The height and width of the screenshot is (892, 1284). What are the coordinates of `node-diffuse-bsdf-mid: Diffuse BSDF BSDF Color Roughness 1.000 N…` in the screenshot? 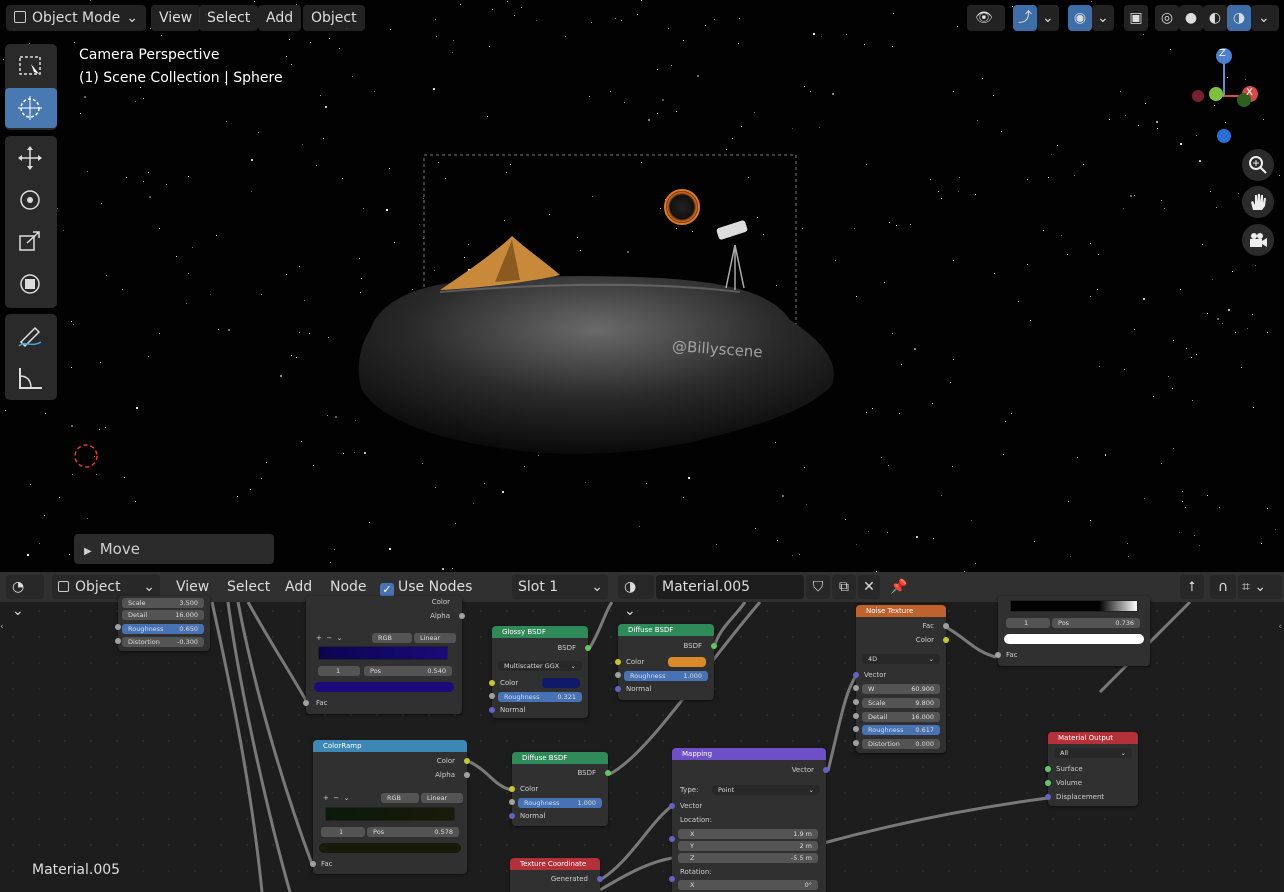 It's located at (560, 789).